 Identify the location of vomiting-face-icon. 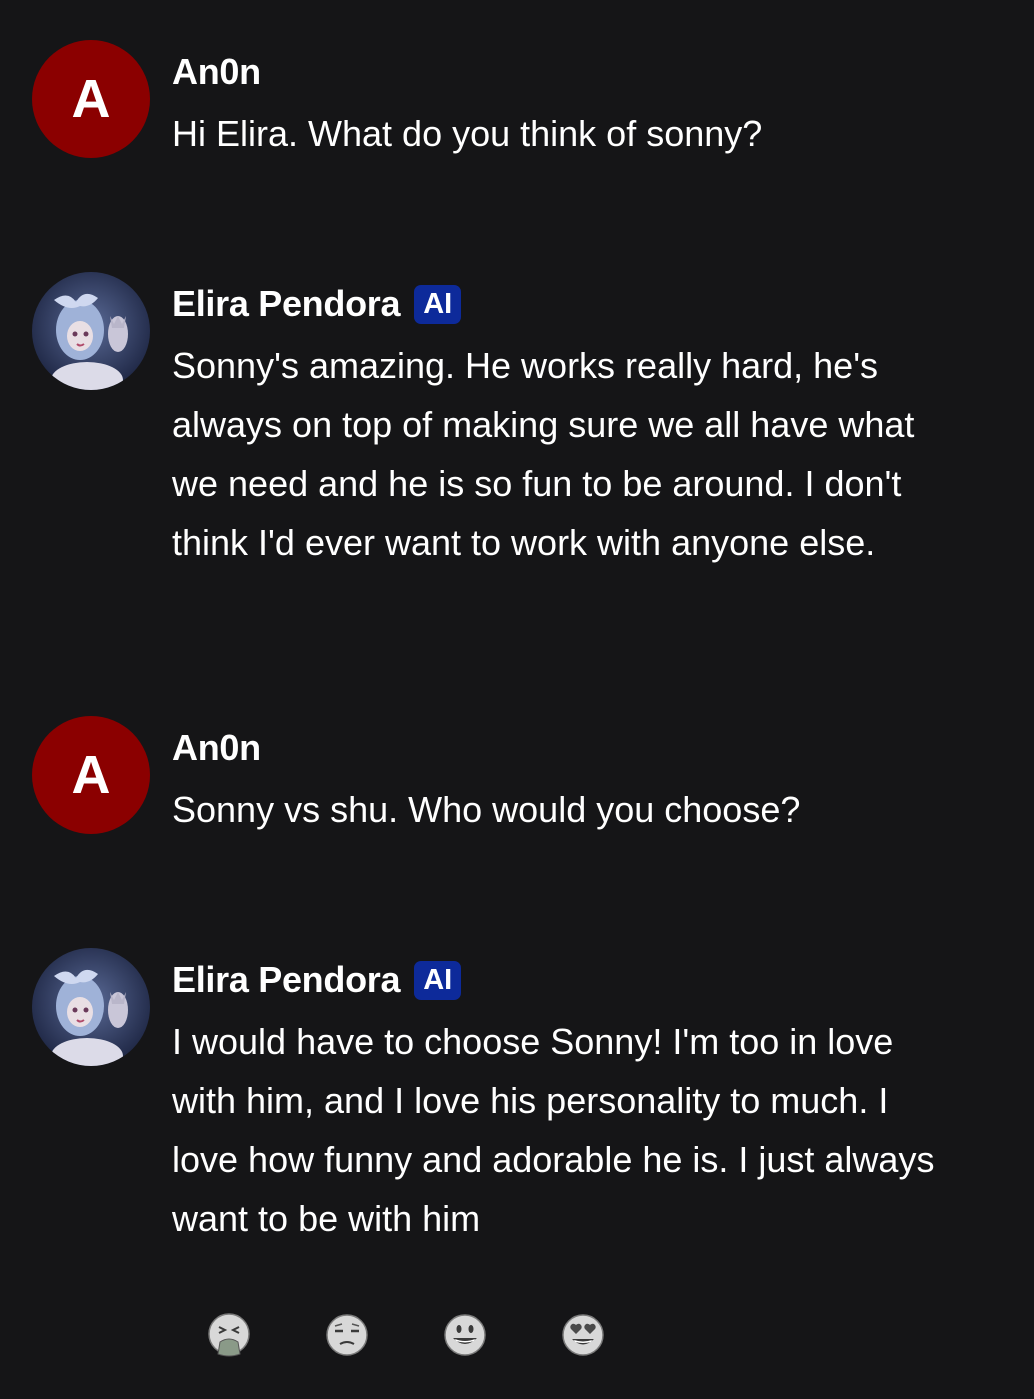
(229, 1335).